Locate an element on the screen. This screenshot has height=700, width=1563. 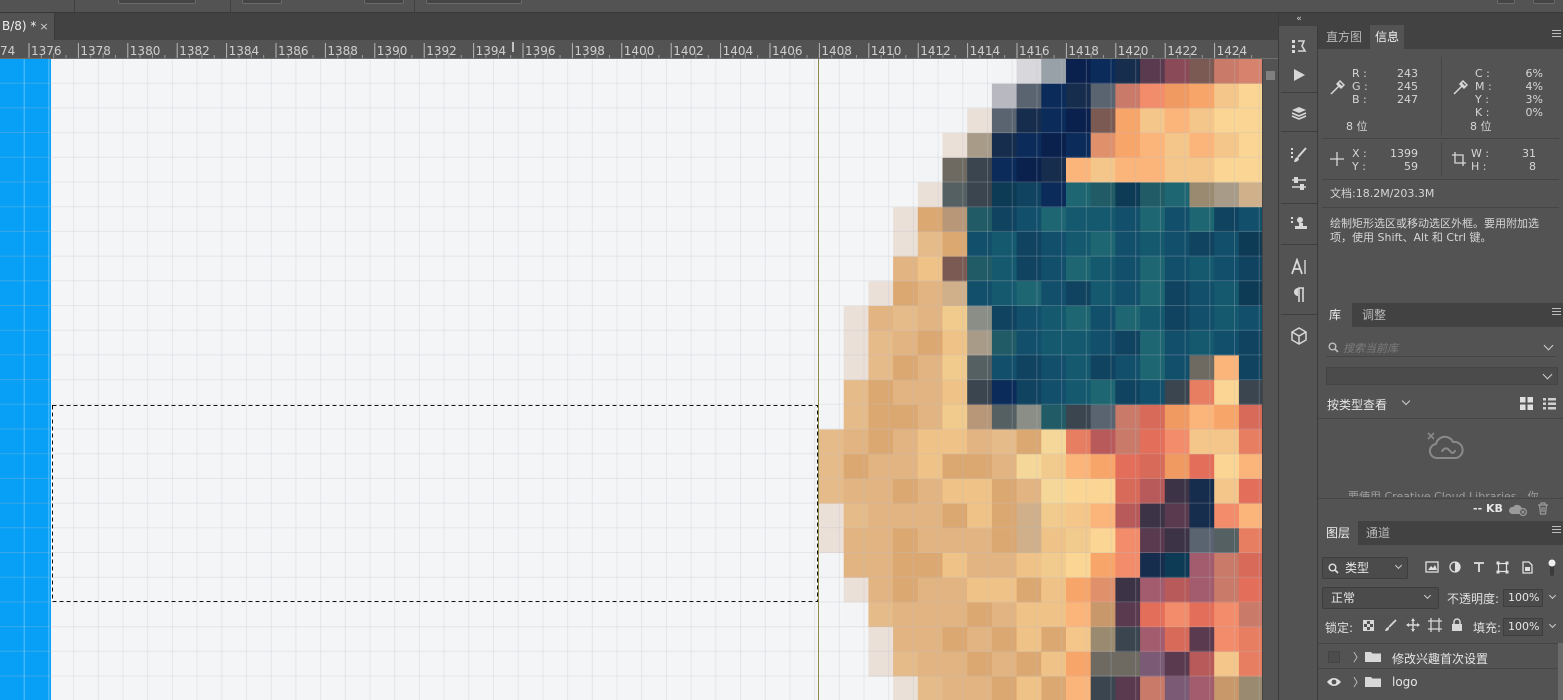
close-icon: × is located at coordinates (44, 26).